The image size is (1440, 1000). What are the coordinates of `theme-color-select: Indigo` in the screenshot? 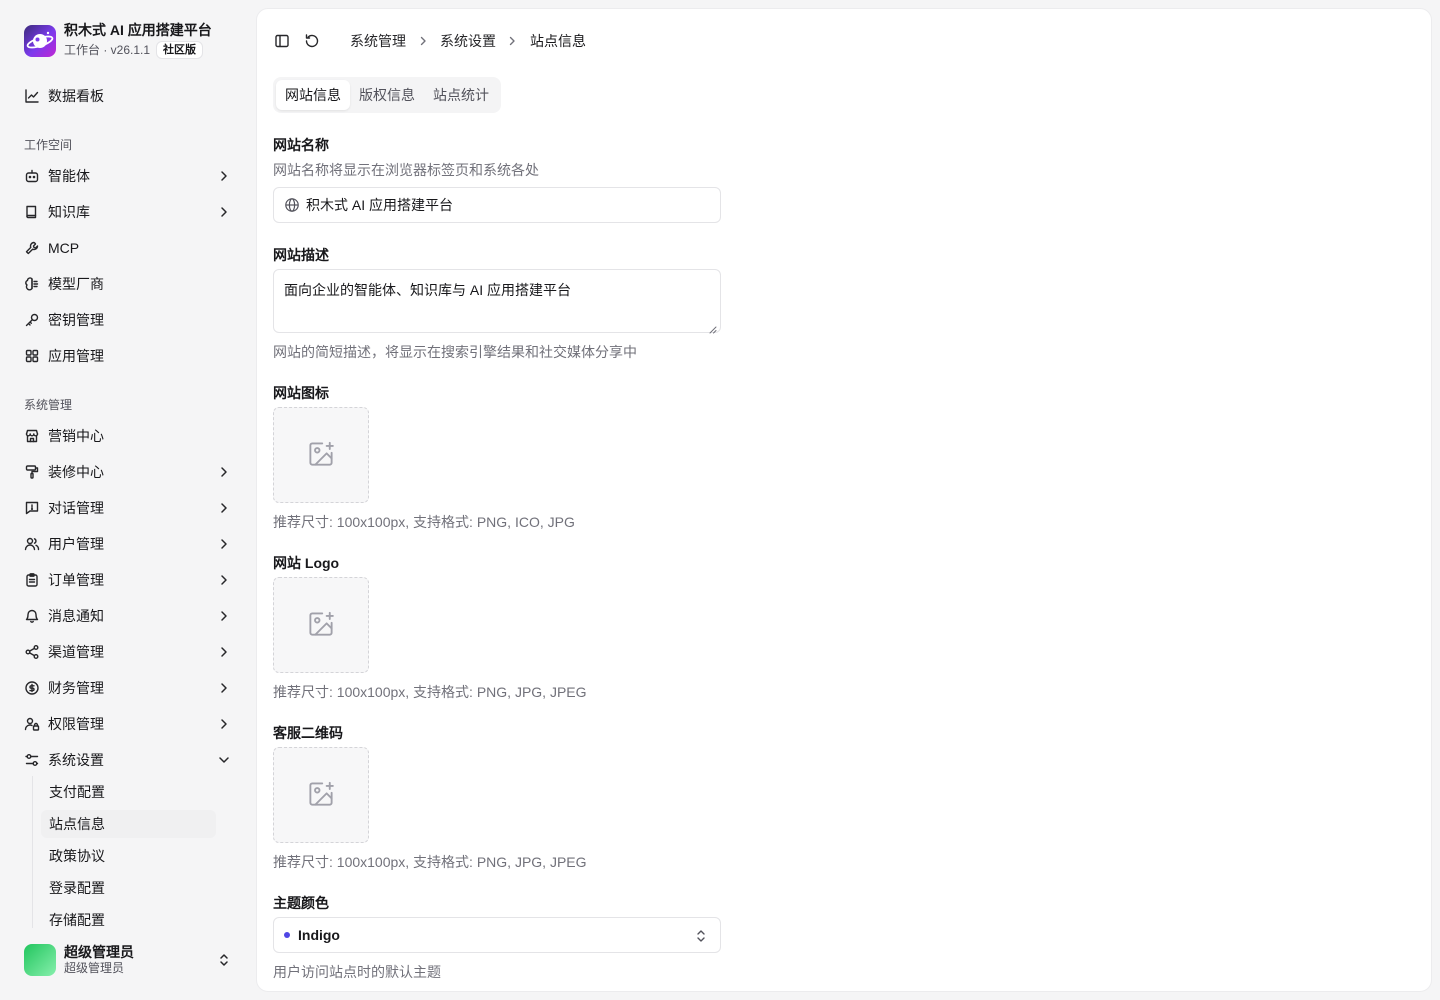 It's located at (497, 935).